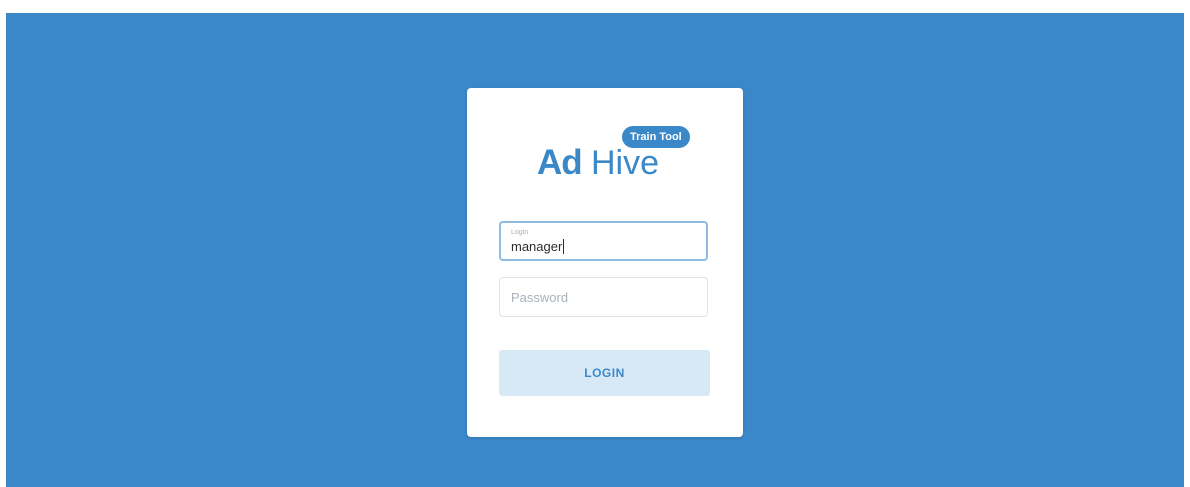  I want to click on login-input: manager, so click(538, 246).